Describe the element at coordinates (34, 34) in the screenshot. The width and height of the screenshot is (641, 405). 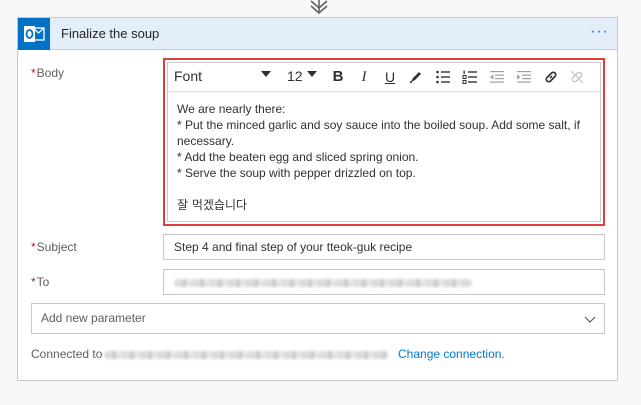
I see `outlook-icon` at that location.